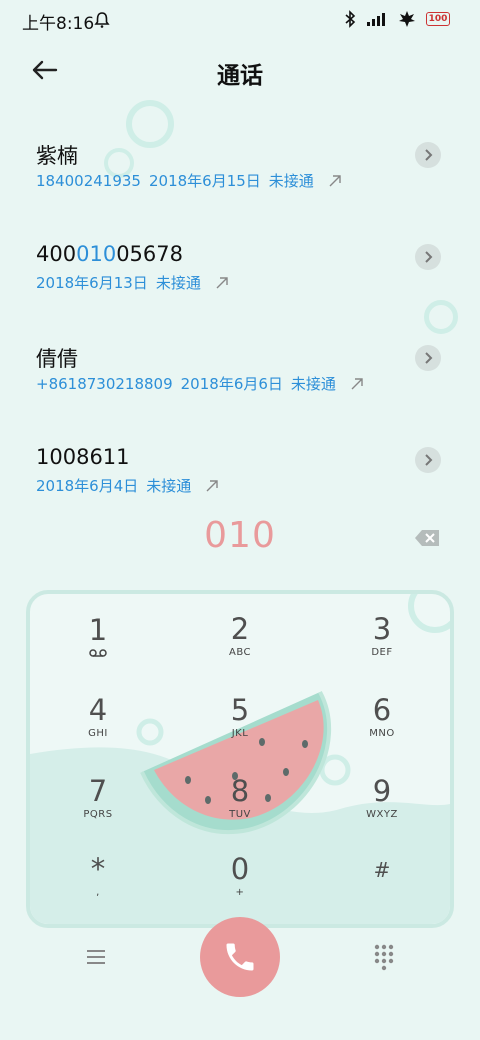 This screenshot has height=1040, width=480. What do you see at coordinates (88, 180) in the screenshot?
I see `phone-number: 18400241935` at bounding box center [88, 180].